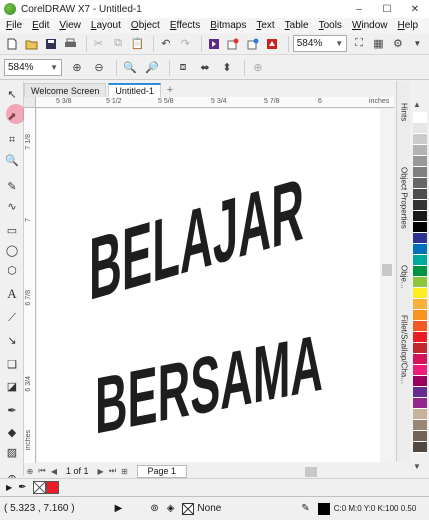 This screenshot has width=429, height=520. I want to click on add-page-after-icon: ⊞, so click(125, 471).